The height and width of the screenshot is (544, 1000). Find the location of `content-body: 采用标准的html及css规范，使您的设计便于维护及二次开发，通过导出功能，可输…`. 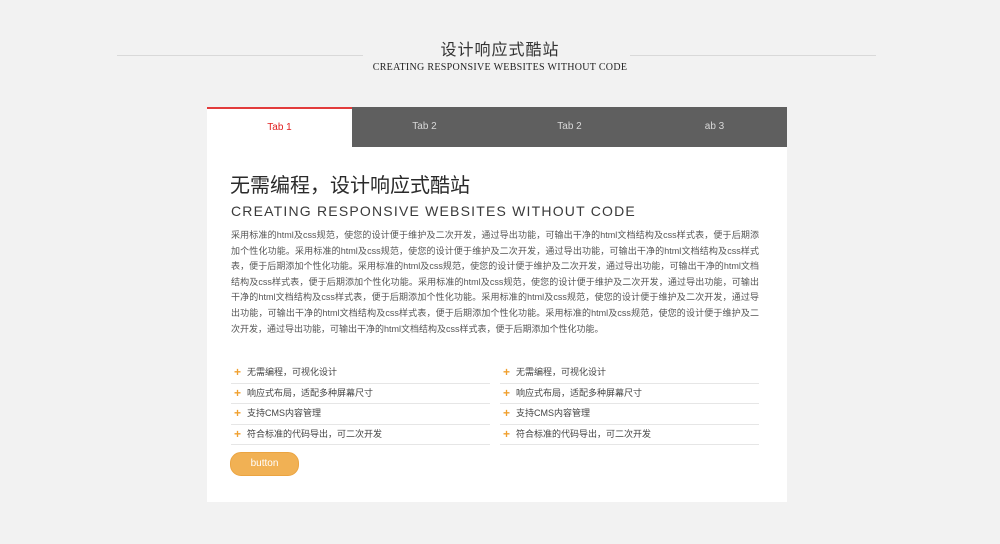

content-body: 采用标准的html及css规范，使您的设计便于维护及二次开发，通过导出功能，可输… is located at coordinates (495, 282).